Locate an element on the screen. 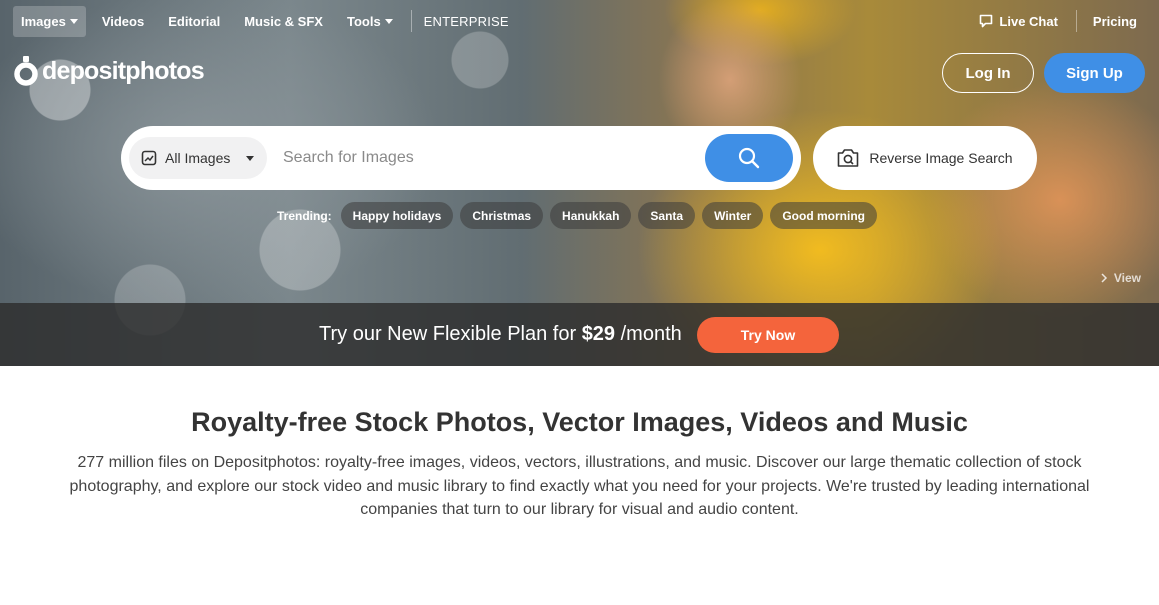 The width and height of the screenshot is (1159, 605). search-icon is located at coordinates (749, 158).